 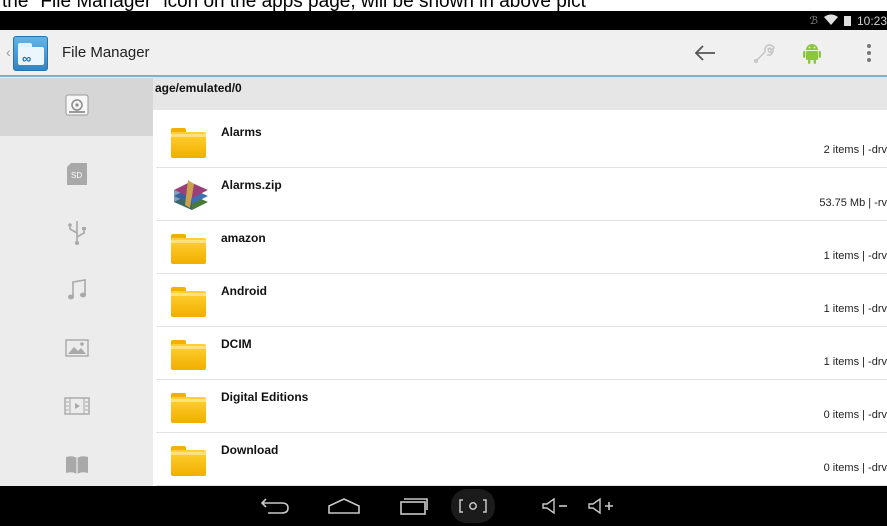 I want to click on up-caret-icon: ‹, so click(x=8, y=52).